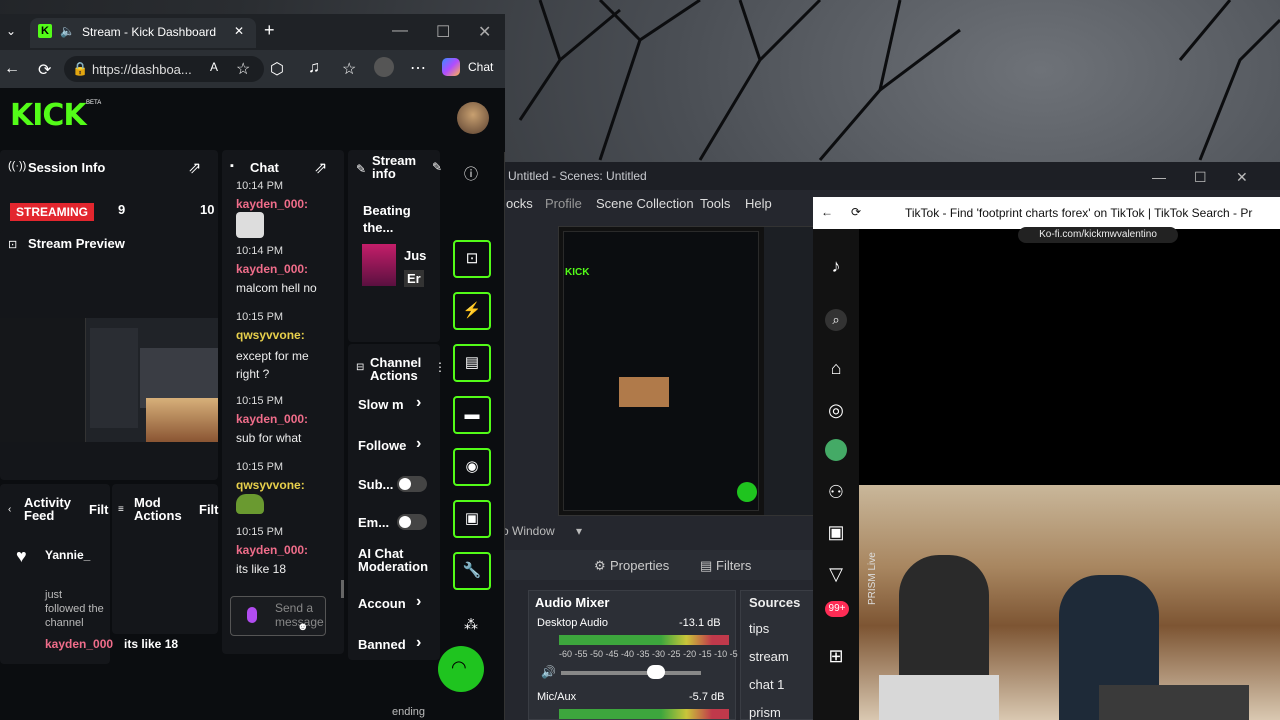  What do you see at coordinates (759, 628) in the screenshot?
I see `source-item: tips` at bounding box center [759, 628].